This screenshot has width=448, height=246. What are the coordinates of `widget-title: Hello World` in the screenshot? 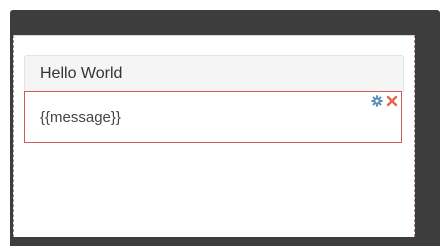 It's located at (81, 73).